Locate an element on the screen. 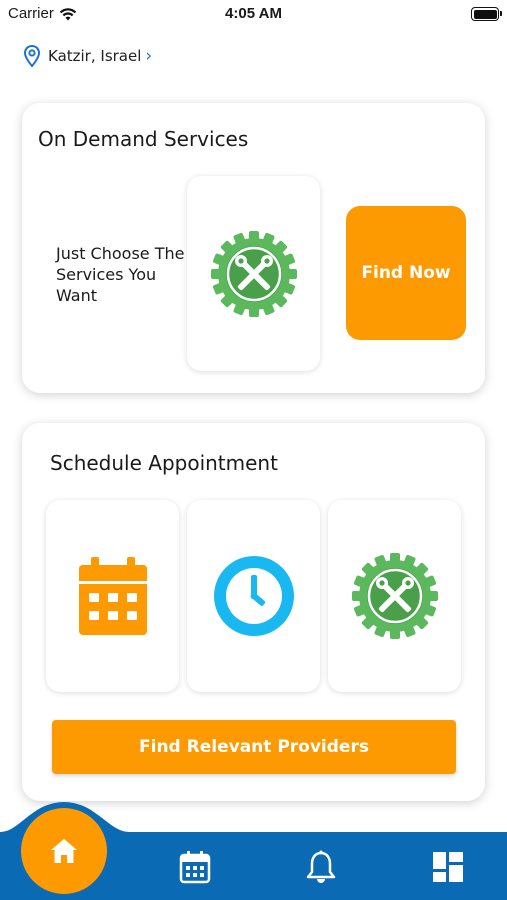 Image resolution: width=507 pixels, height=900 pixels. location-label: Katzir, Israel is located at coordinates (95, 56).